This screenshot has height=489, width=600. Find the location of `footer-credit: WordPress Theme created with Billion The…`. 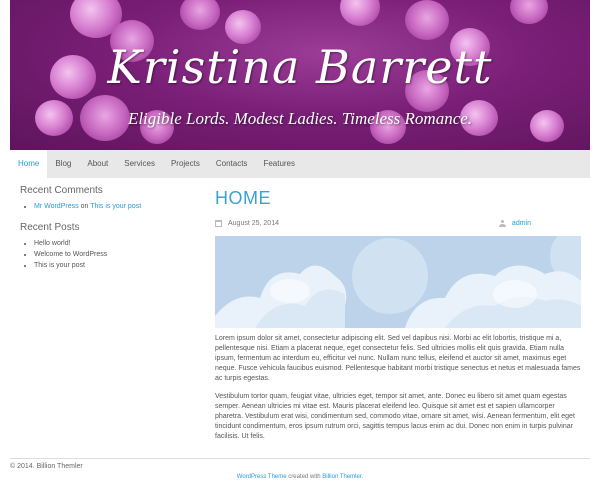

footer-credit: WordPress Theme created with Billion The… is located at coordinates (300, 477).